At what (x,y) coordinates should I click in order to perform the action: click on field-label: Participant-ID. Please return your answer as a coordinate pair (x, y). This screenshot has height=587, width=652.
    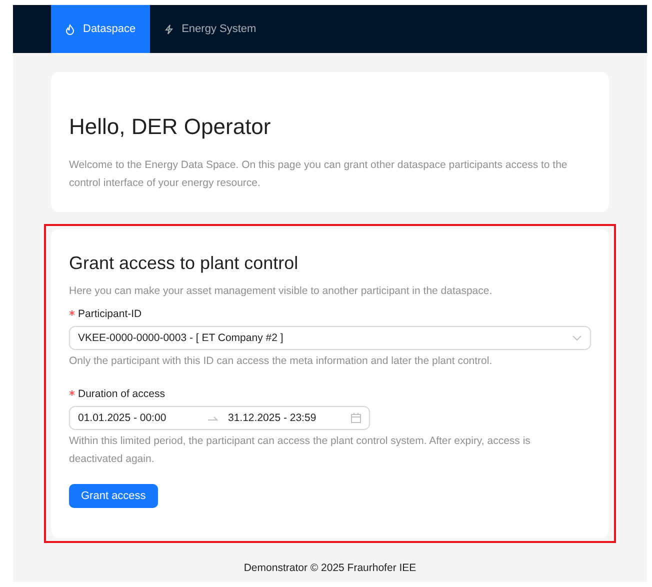
    Looking at the image, I should click on (110, 314).